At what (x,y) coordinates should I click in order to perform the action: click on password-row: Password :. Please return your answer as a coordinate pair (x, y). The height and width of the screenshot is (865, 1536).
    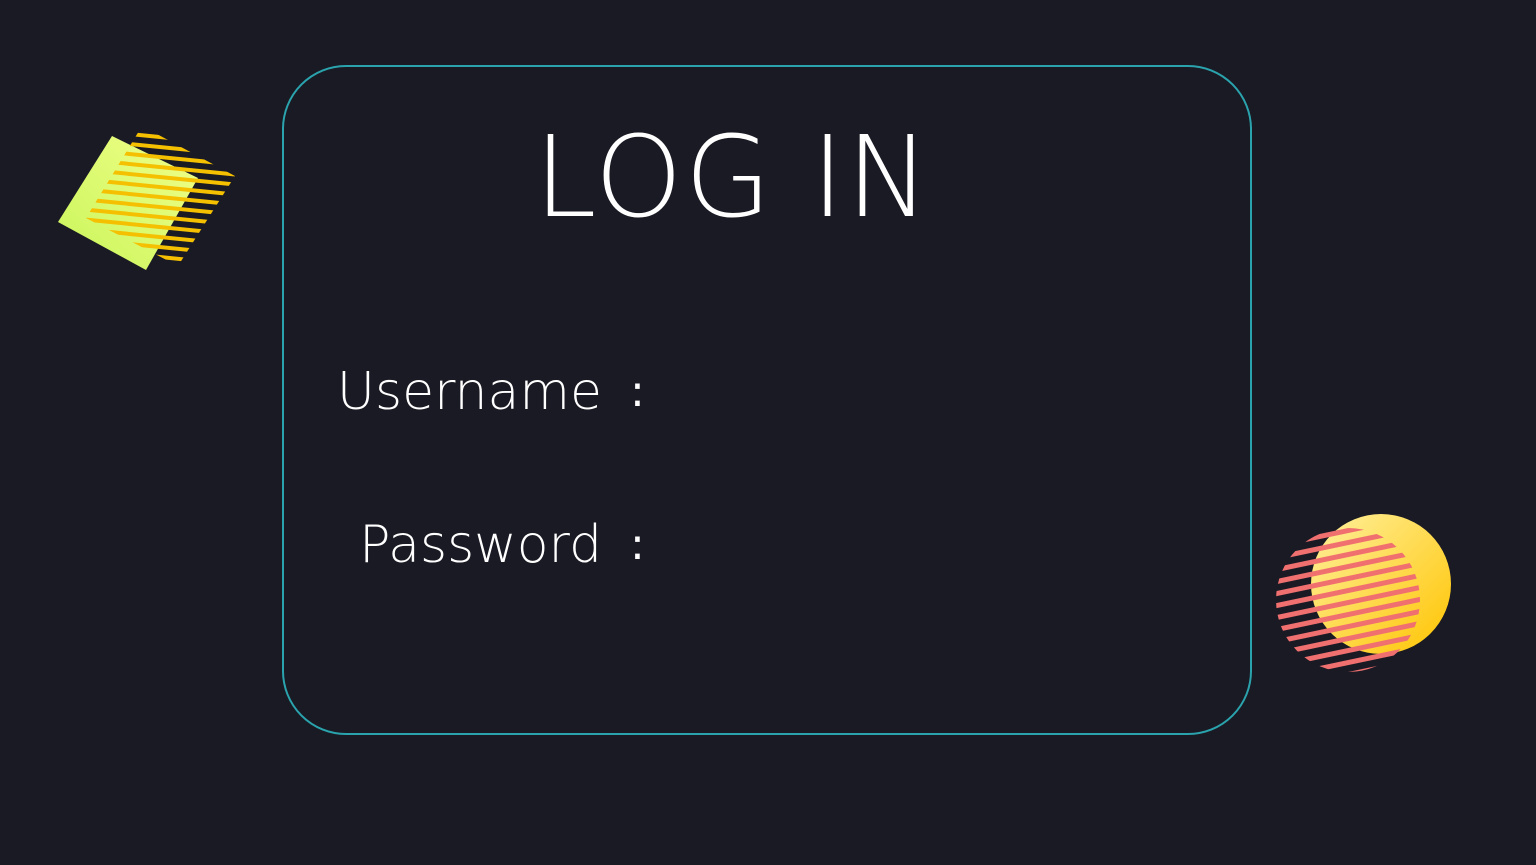
    Looking at the image, I should click on (763, 545).